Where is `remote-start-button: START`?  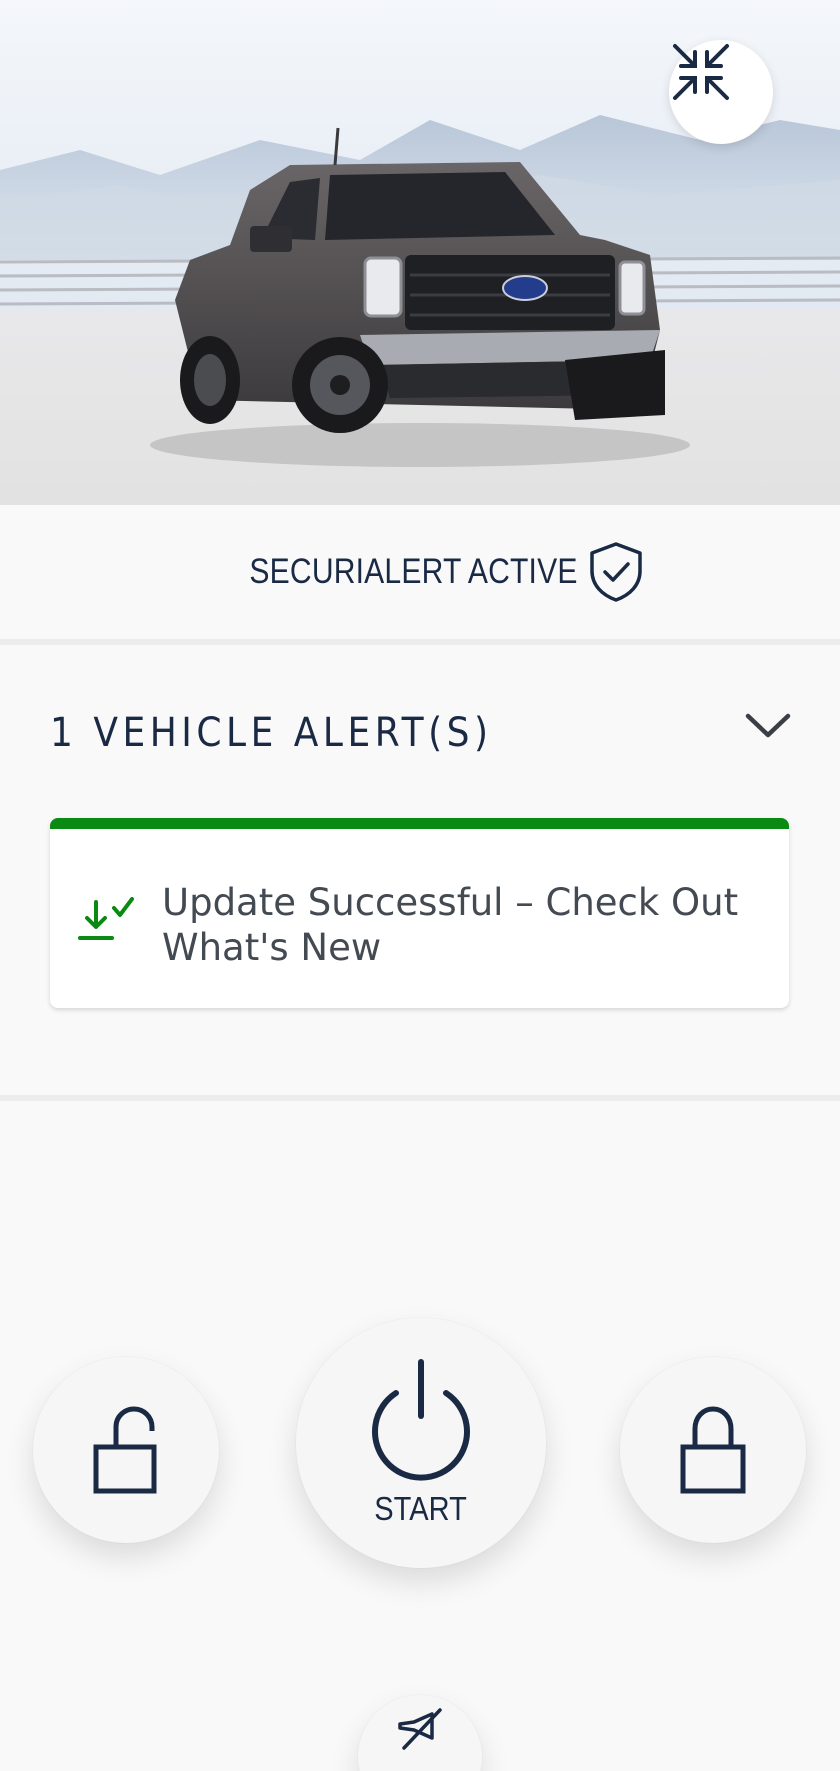 remote-start-button: START is located at coordinates (421, 1443).